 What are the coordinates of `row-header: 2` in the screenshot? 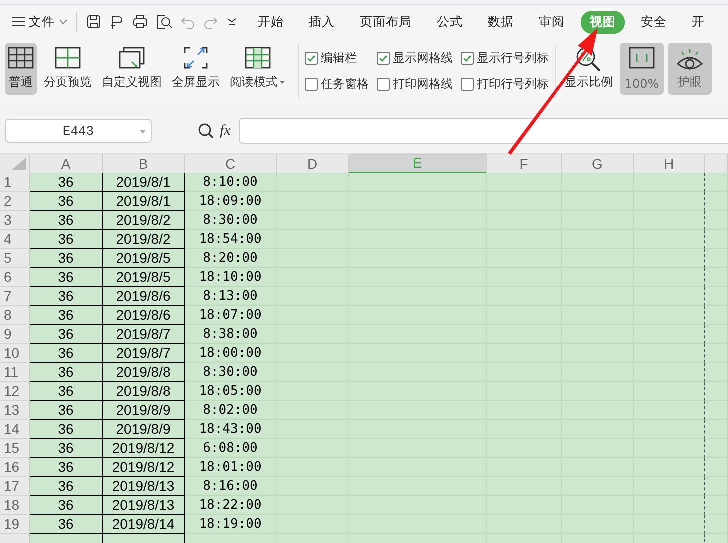 It's located at (15, 201).